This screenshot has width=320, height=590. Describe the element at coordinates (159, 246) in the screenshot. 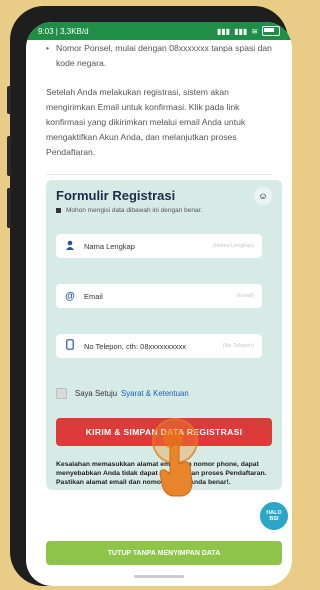

I see `name-field: Nama Lengkap (Nama Lengkap)` at that location.